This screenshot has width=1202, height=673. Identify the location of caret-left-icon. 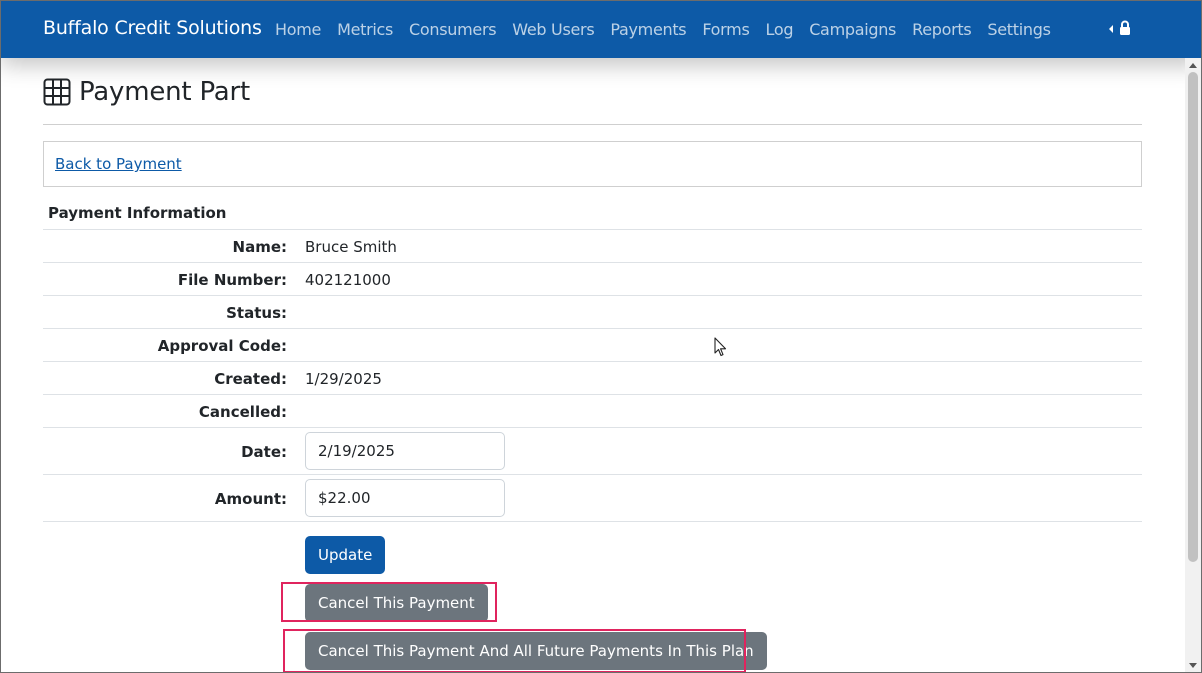
(1111, 28).